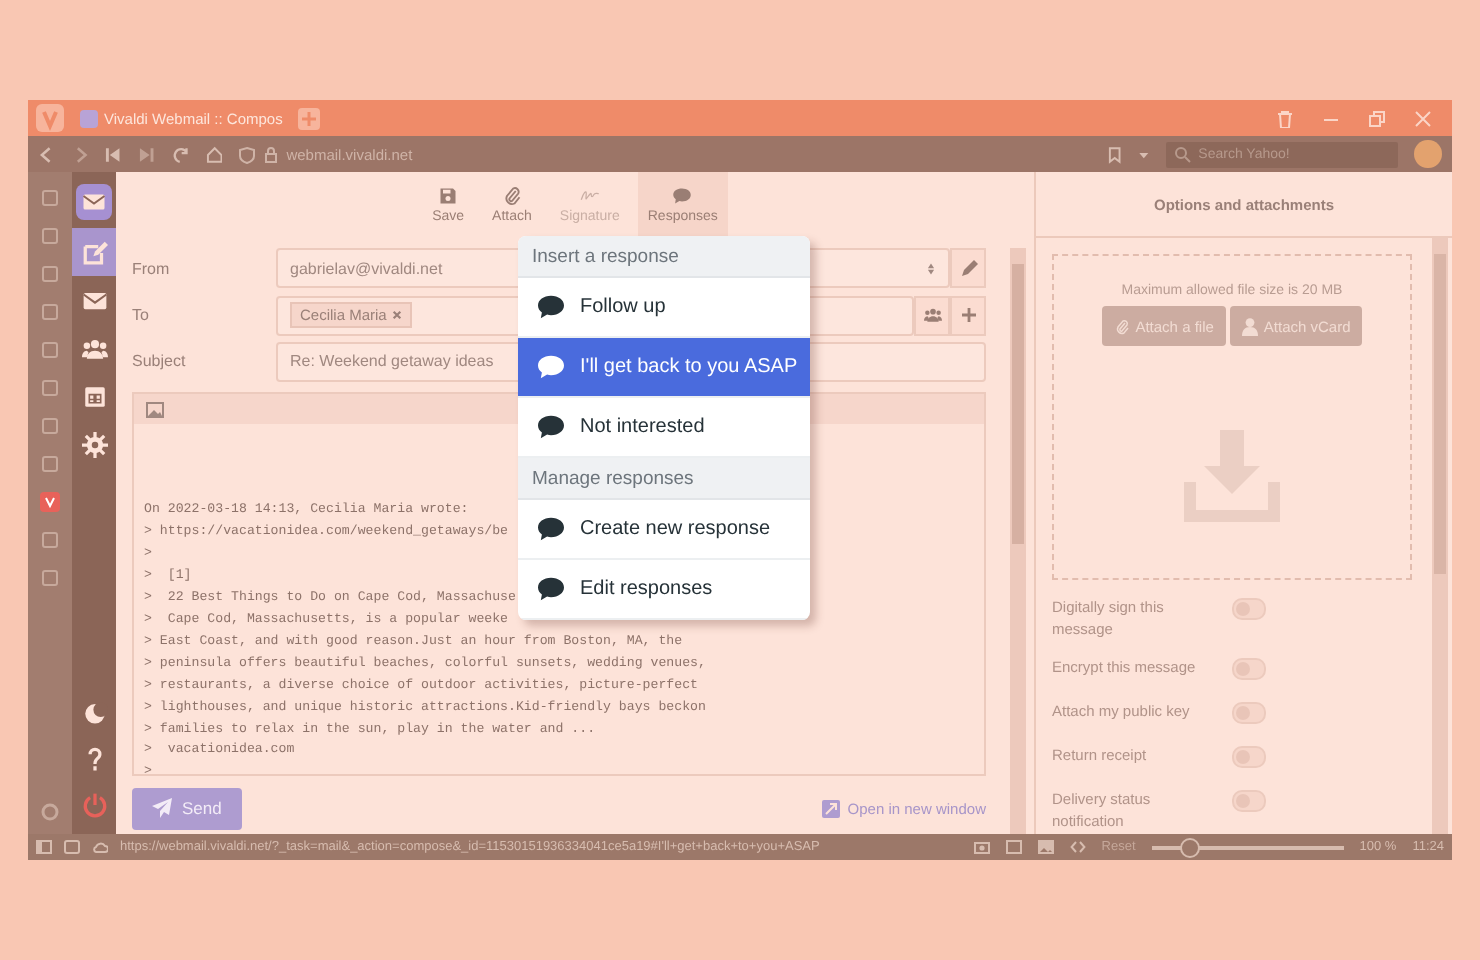  What do you see at coordinates (664, 479) in the screenshot?
I see `menu-heading: Manage responses` at bounding box center [664, 479].